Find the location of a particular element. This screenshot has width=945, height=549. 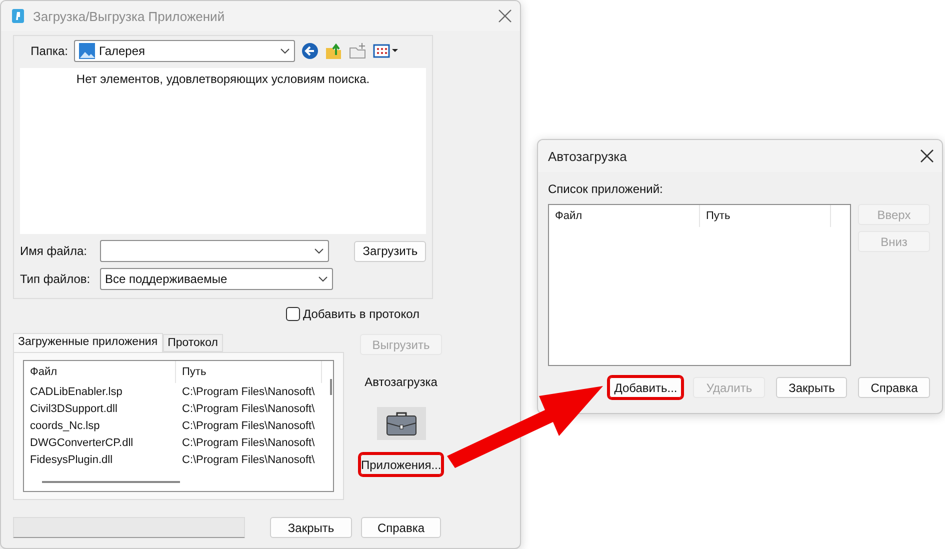

dialog-button: Закрыть is located at coordinates (812, 387).